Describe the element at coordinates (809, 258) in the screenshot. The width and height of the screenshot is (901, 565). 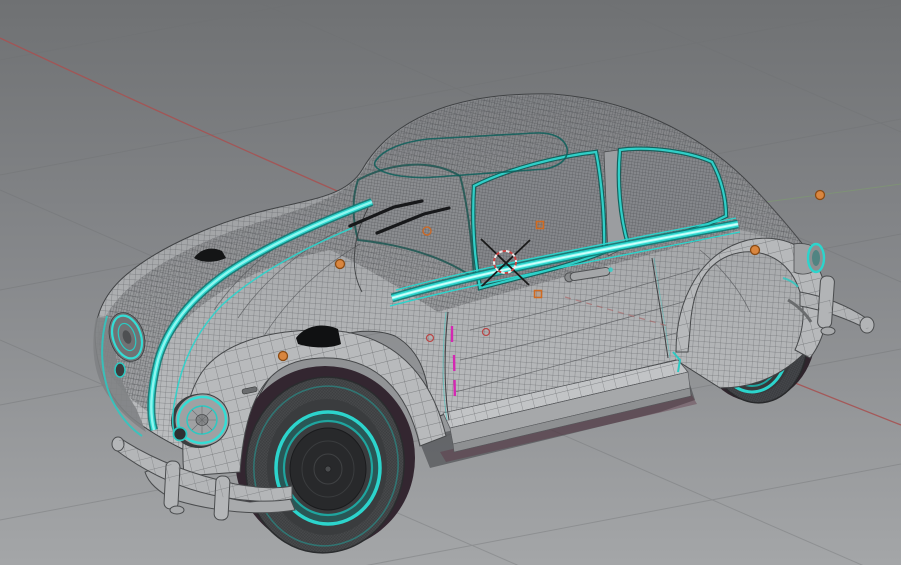
I see `tail-light` at that location.